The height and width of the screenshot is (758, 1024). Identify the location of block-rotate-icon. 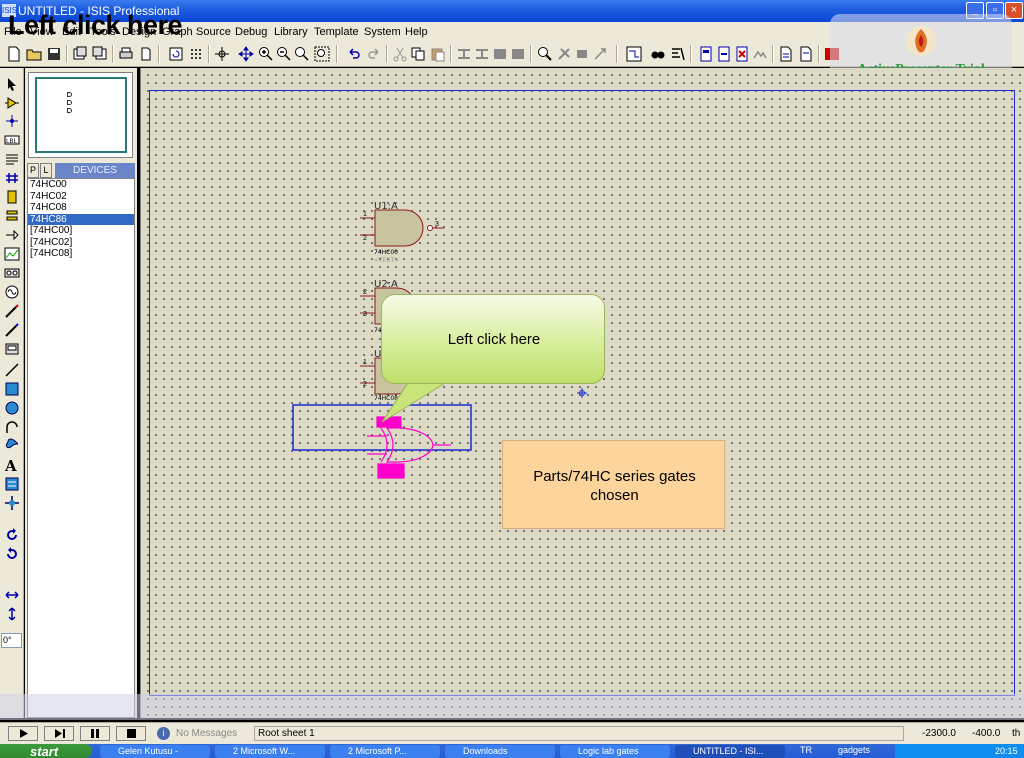
(500, 54).